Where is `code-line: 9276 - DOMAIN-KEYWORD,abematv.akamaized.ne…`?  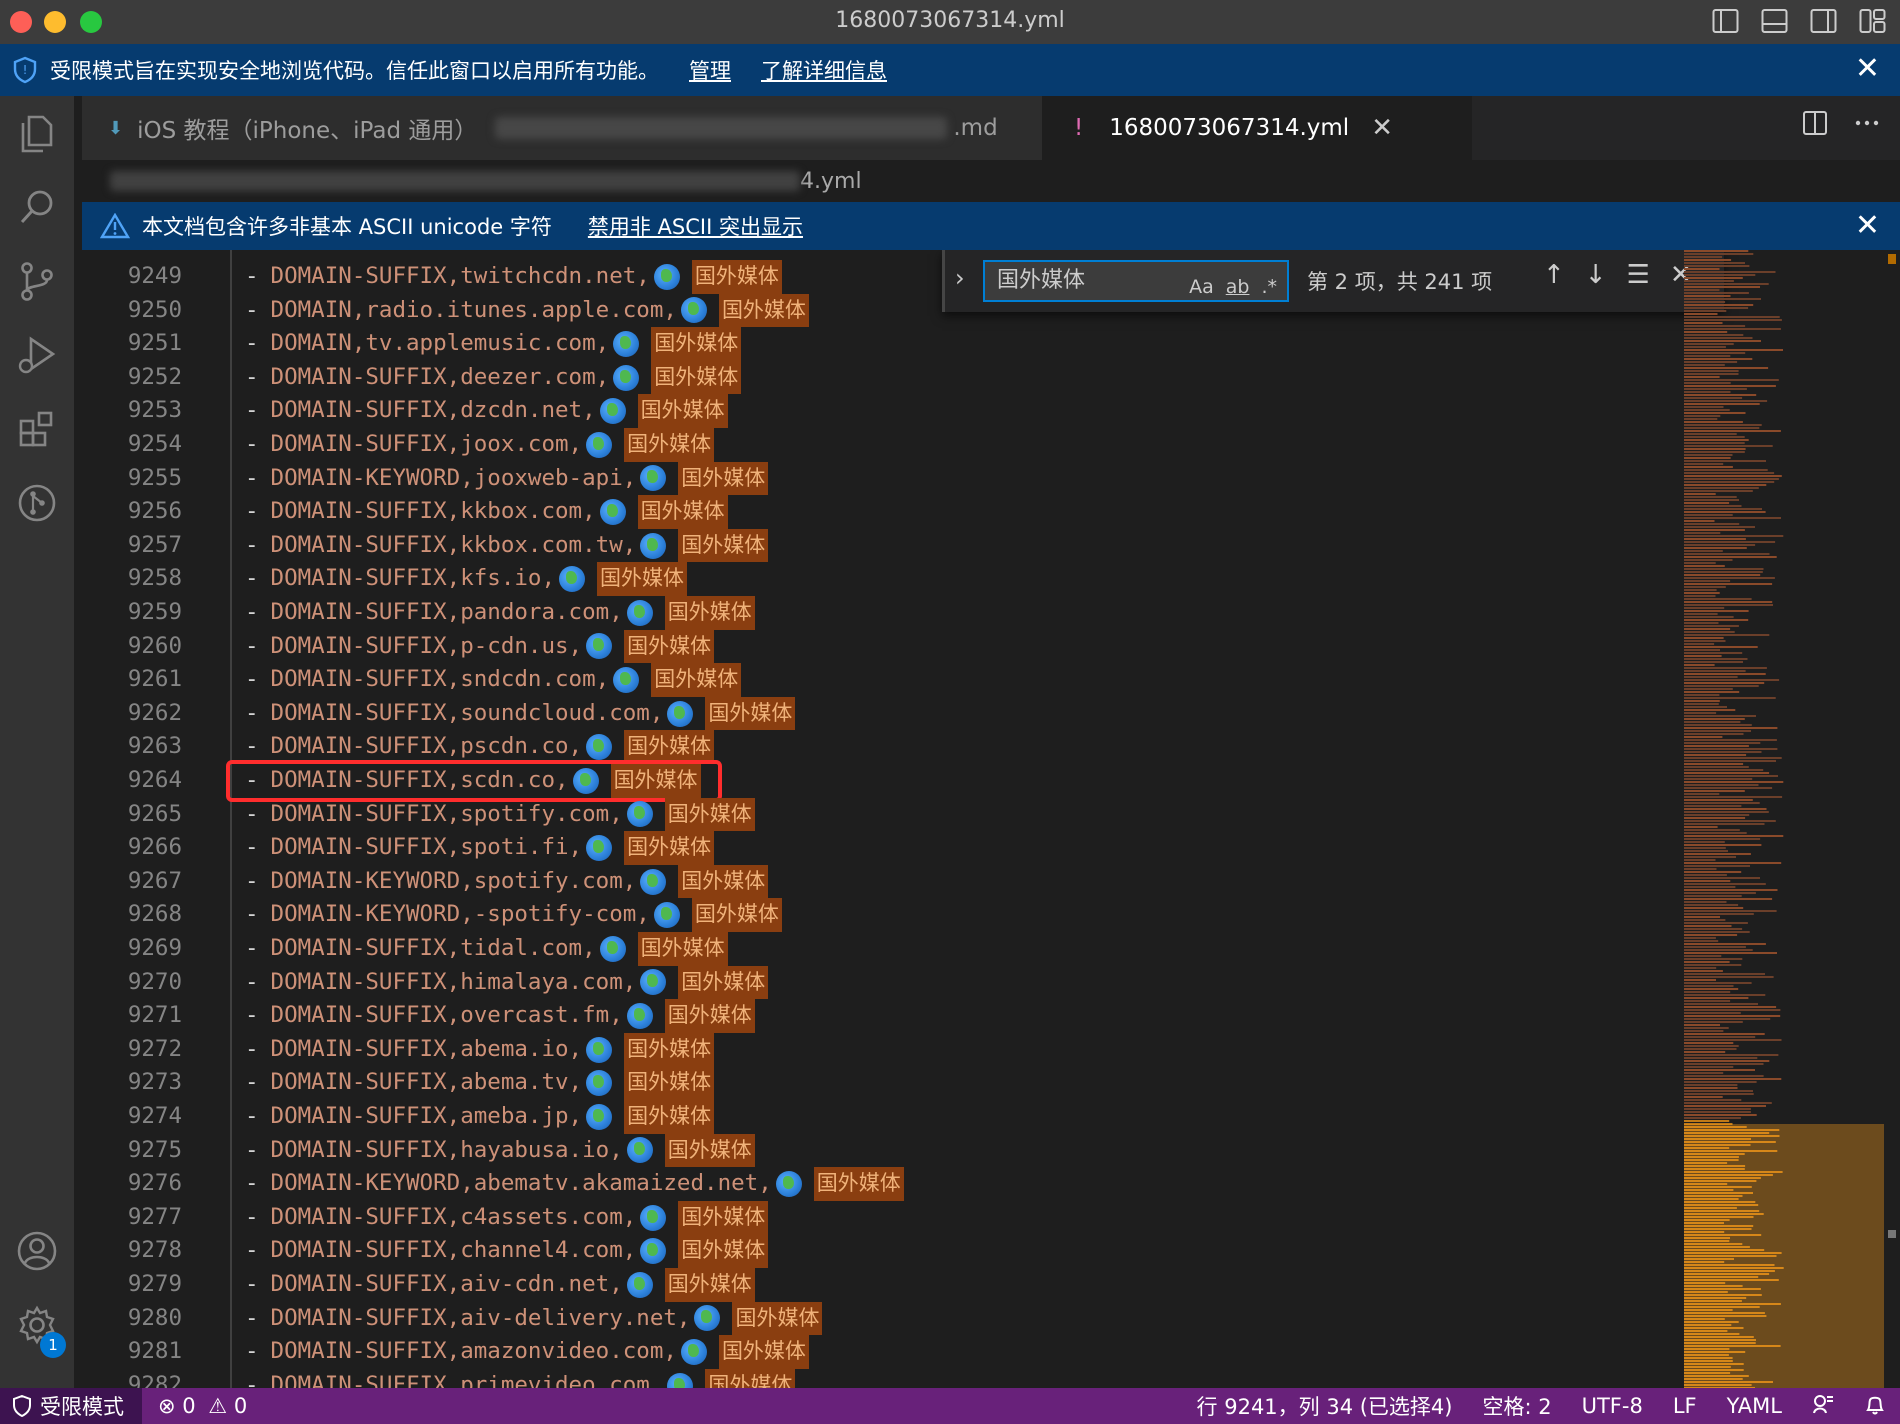 code-line: 9276 - DOMAIN-KEYWORD,abematv.akamaized.ne… is located at coordinates (882, 1184).